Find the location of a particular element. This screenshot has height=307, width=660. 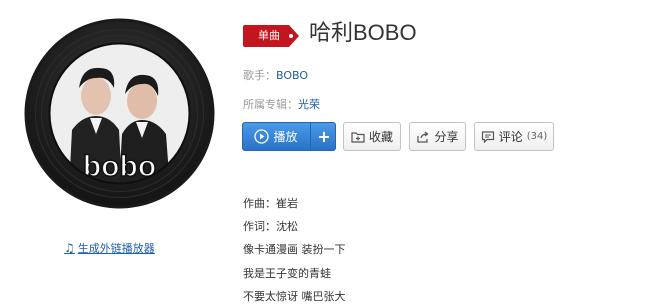

collect-label: 收藏 is located at coordinates (380, 137).